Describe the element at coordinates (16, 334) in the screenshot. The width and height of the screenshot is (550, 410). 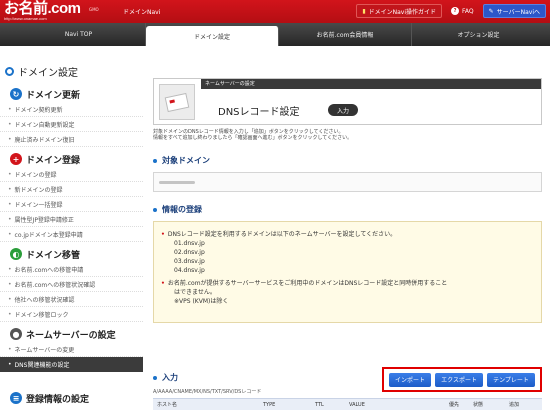
I see `person-icon: ●` at that location.